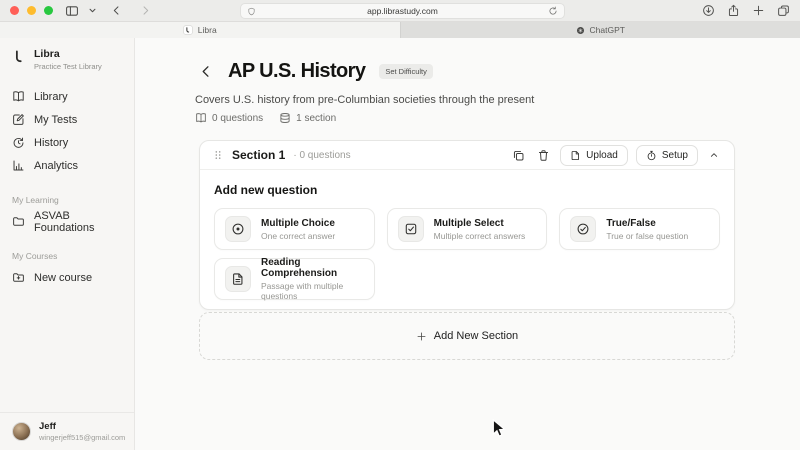 The image size is (800, 450). Describe the element at coordinates (298, 223) in the screenshot. I see `question-type-title: Multiple Choice` at that location.